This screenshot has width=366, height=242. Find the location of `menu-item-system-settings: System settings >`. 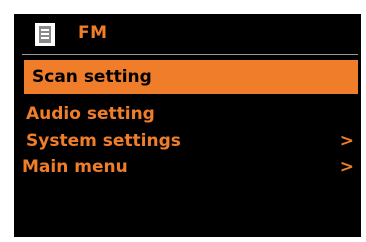

menu-item-system-settings: System settings > is located at coordinates (191, 142).